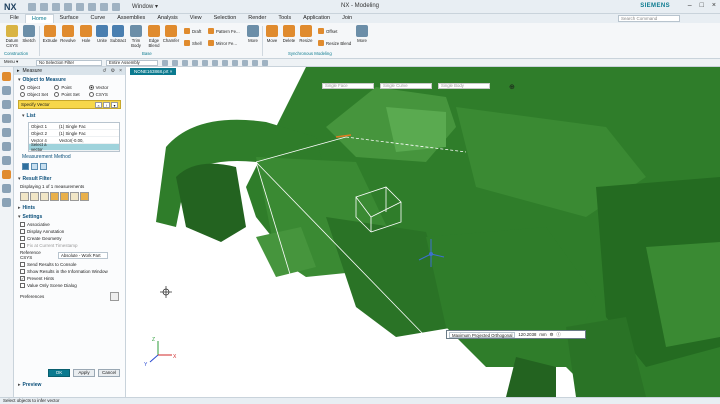  What do you see at coordinates (69, 178) in the screenshot?
I see `section-result-filter: ▾ Result Filter` at bounding box center [69, 178].